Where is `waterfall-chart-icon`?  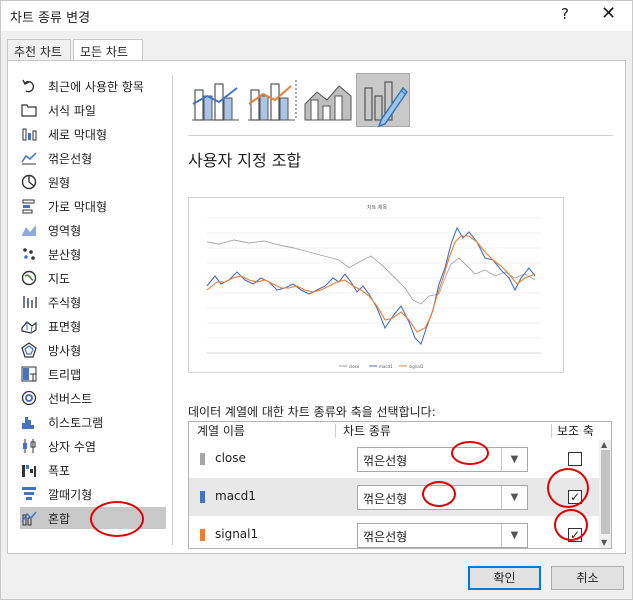
waterfall-chart-icon is located at coordinates (29, 470).